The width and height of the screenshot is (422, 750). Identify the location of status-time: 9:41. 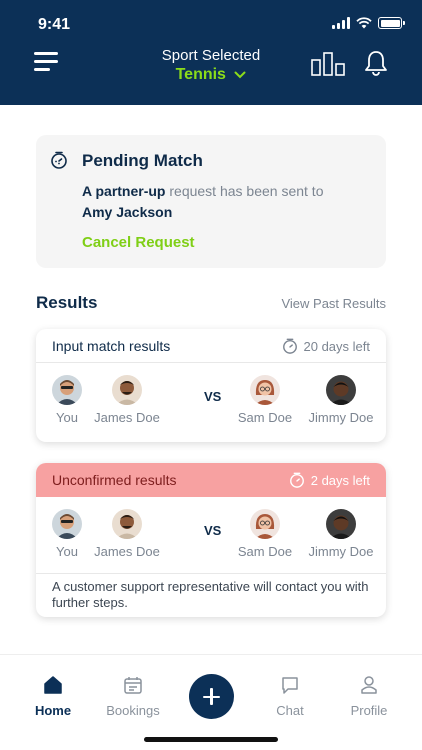
(54, 24).